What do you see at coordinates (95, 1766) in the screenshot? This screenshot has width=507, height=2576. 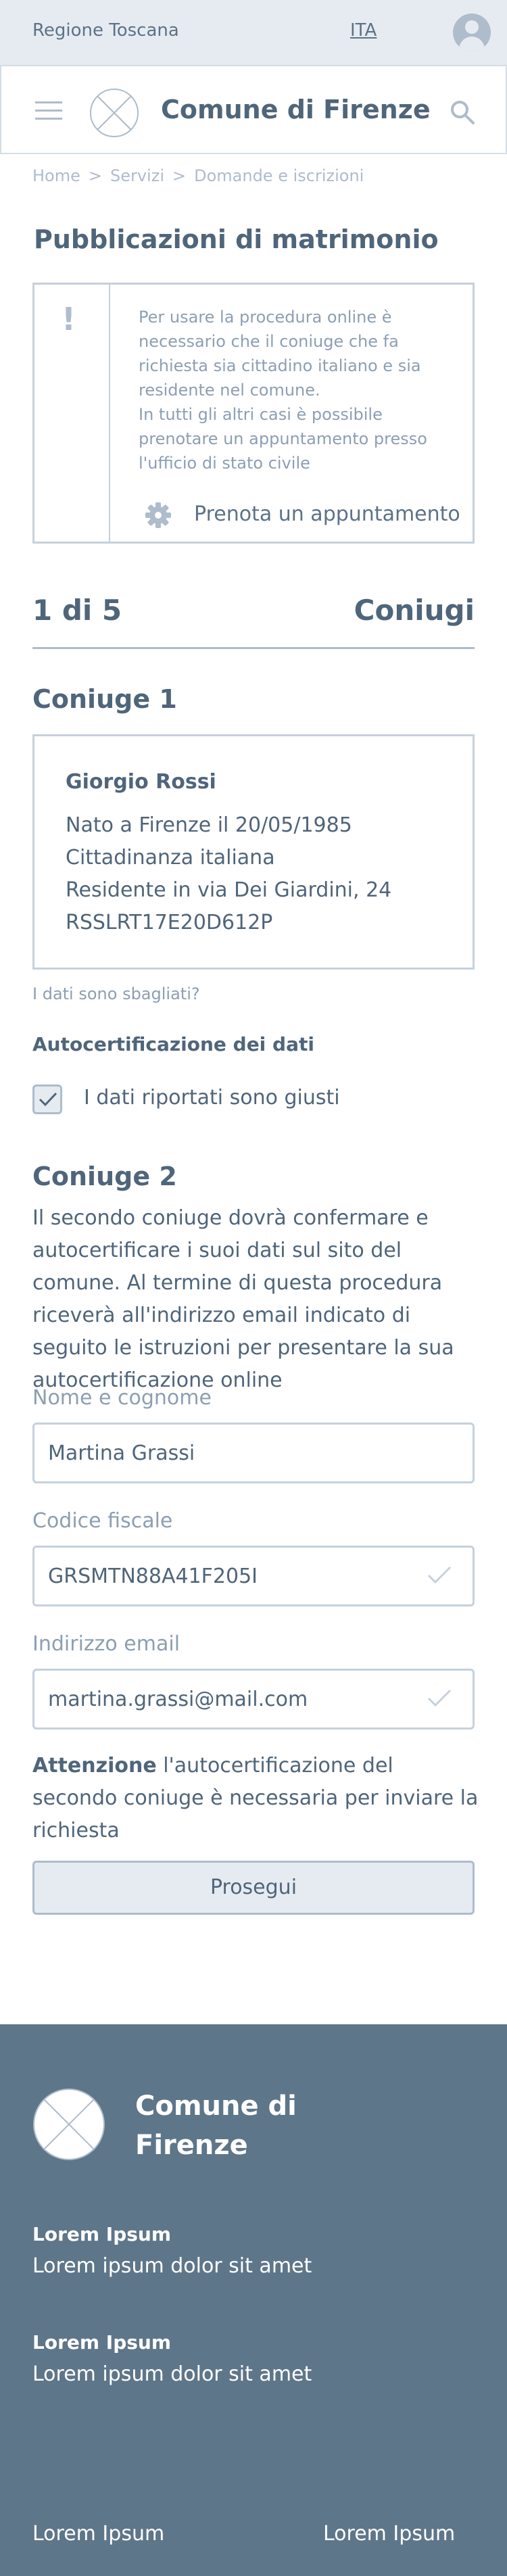 I see `attention-label: Attenzione` at bounding box center [95, 1766].